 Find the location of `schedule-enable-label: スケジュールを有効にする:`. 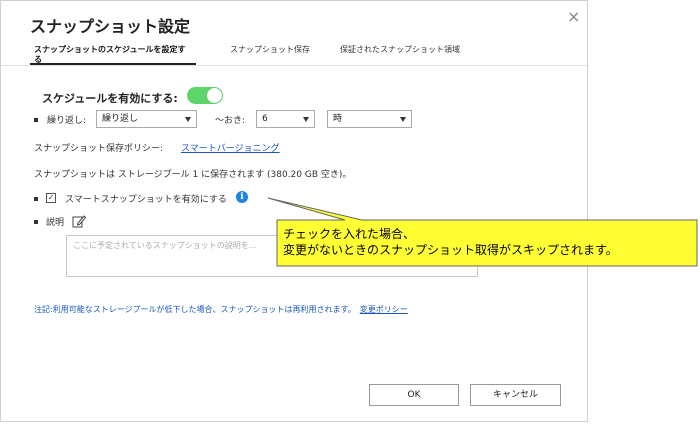

schedule-enable-label: スケジュールを有効にする: is located at coordinates (110, 98).